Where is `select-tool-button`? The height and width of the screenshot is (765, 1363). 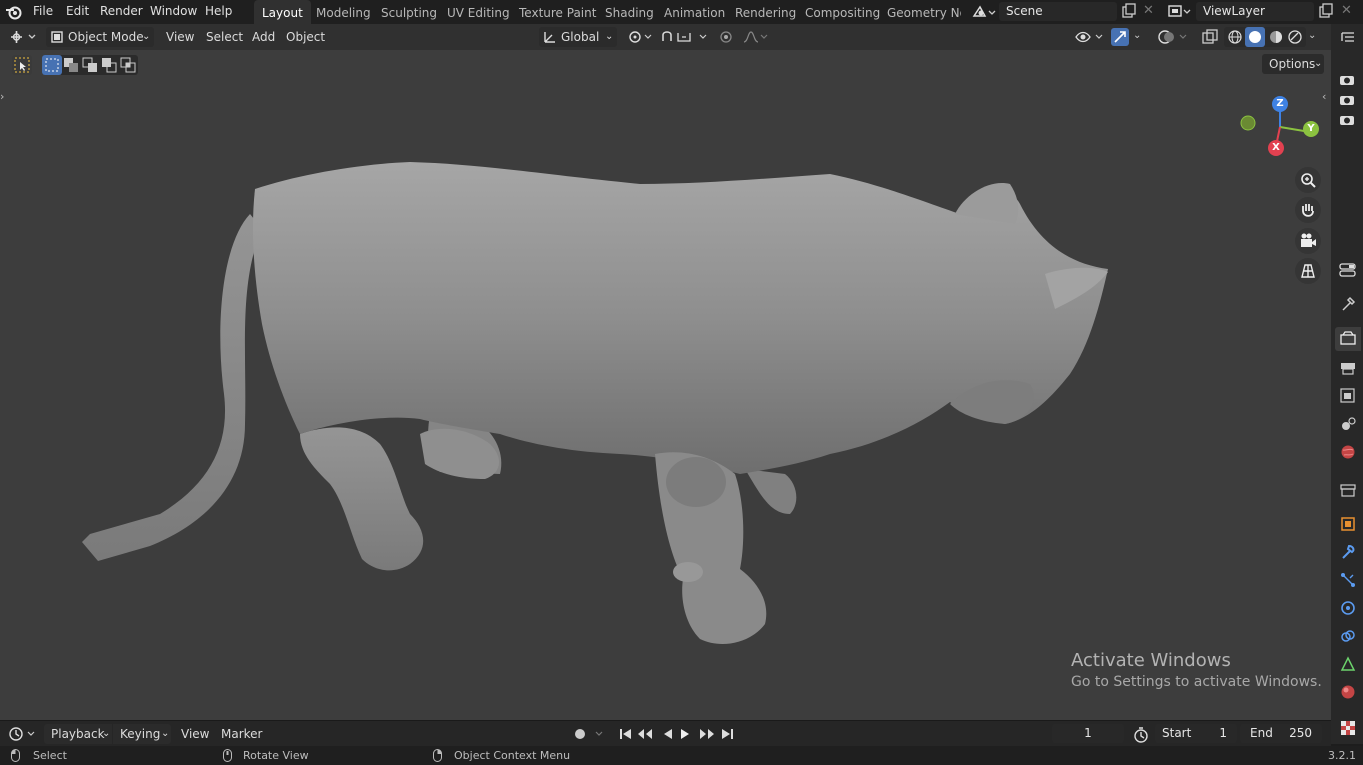
select-tool-button is located at coordinates (22, 65).